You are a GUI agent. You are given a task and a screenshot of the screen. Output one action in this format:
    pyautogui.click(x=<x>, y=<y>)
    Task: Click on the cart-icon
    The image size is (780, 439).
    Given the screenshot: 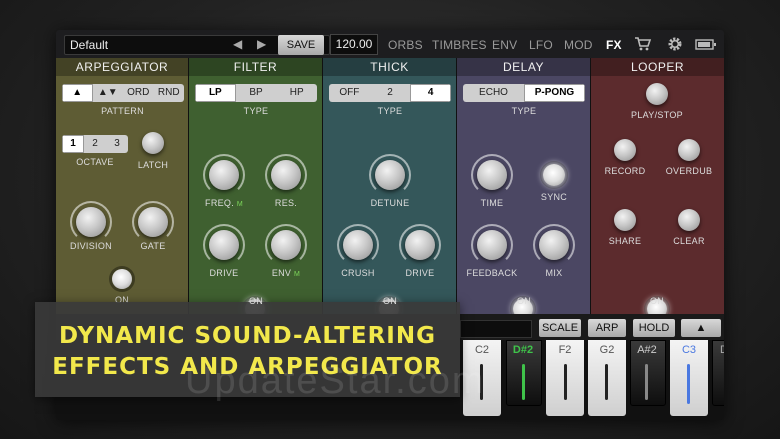 What is the action you would take?
    pyautogui.click(x=643, y=44)
    